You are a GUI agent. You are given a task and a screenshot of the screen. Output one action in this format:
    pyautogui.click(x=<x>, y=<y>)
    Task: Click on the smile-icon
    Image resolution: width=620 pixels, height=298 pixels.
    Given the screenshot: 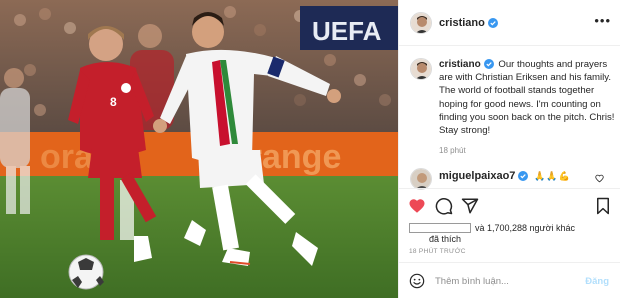 What is the action you would take?
    pyautogui.click(x=417, y=281)
    